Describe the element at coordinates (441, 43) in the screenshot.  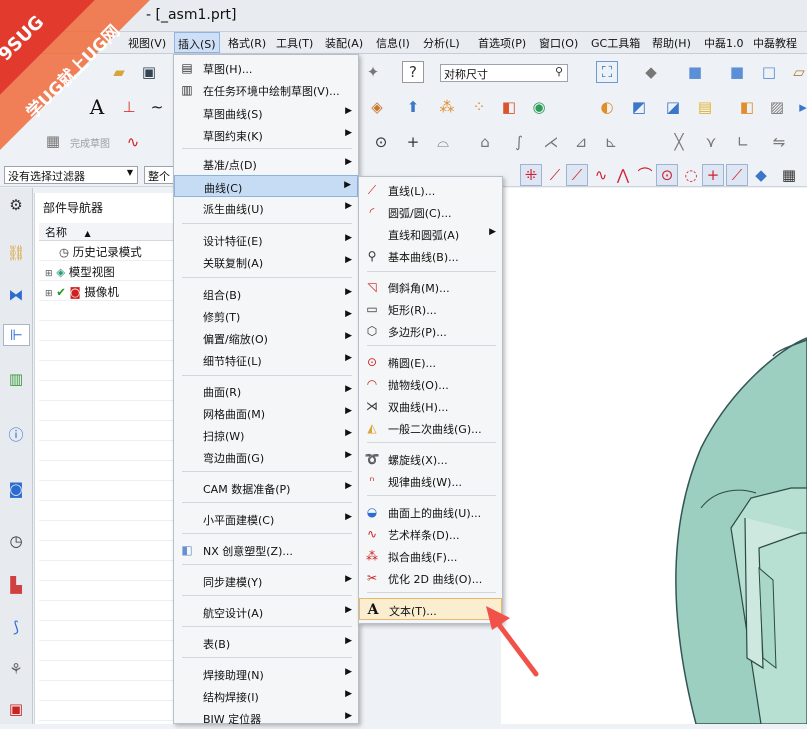
I see `menu-analysis: 分析(L)` at that location.